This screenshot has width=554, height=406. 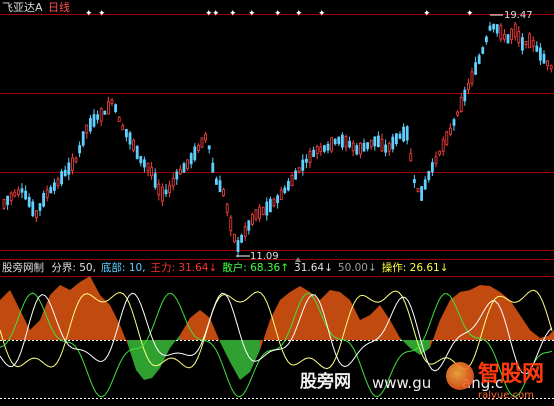 I want to click on high-price-label: 19.47, so click(x=518, y=15).